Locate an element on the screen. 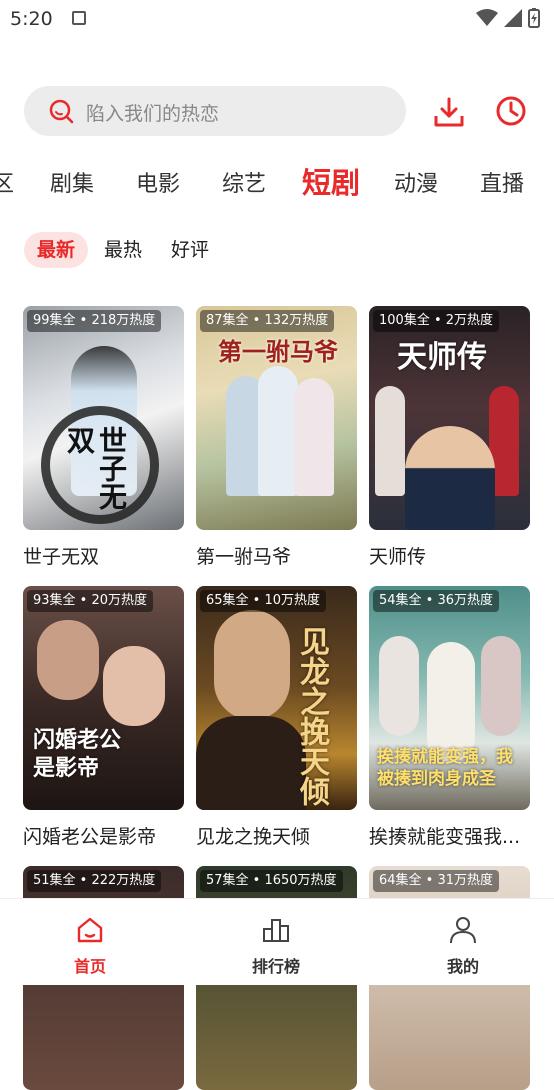 This screenshot has width=554, height=1090. poster-title-text: 见龙之挽天倾 is located at coordinates (311, 716).